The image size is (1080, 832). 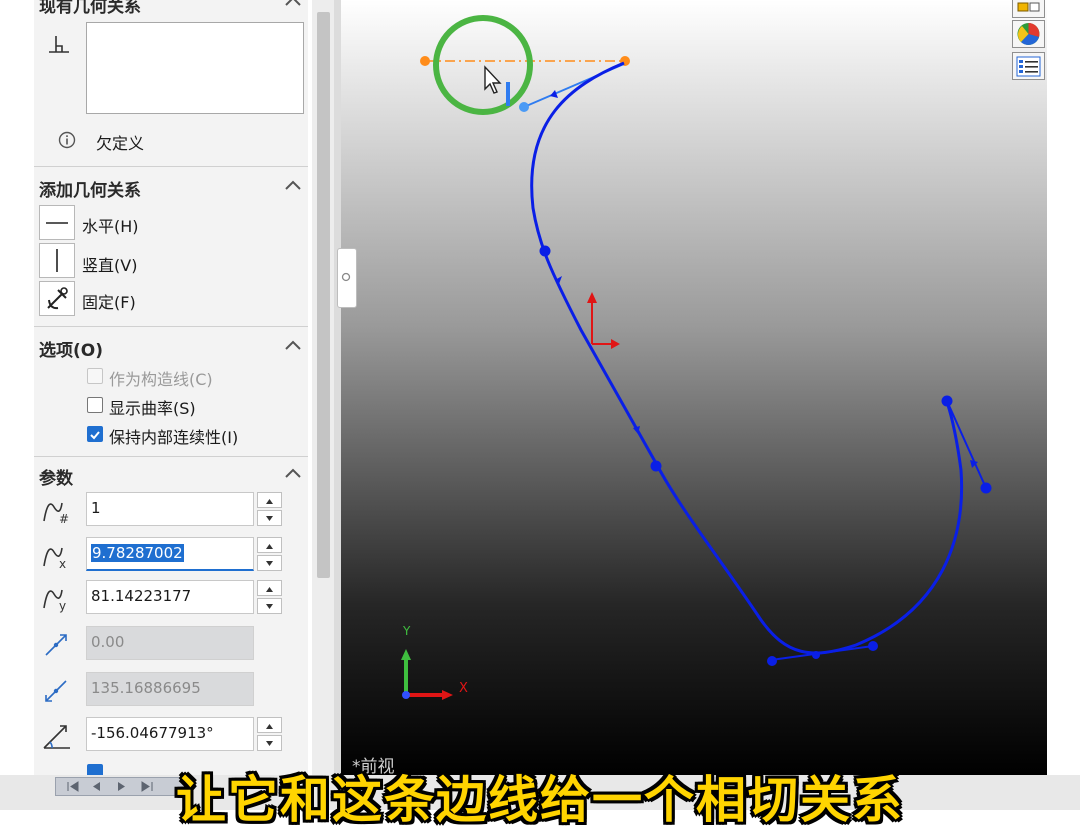 What do you see at coordinates (171, 187) in the screenshot?
I see `section-add-relations-header: 添加几何关系` at bounding box center [171, 187].